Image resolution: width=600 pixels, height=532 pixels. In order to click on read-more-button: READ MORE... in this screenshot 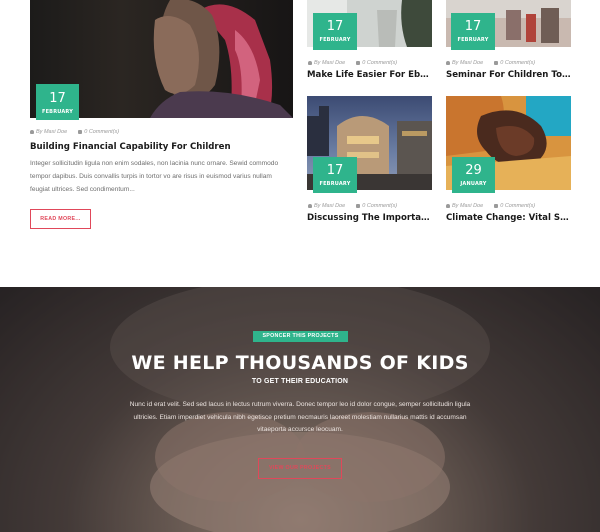, I will do `click(60, 219)`.